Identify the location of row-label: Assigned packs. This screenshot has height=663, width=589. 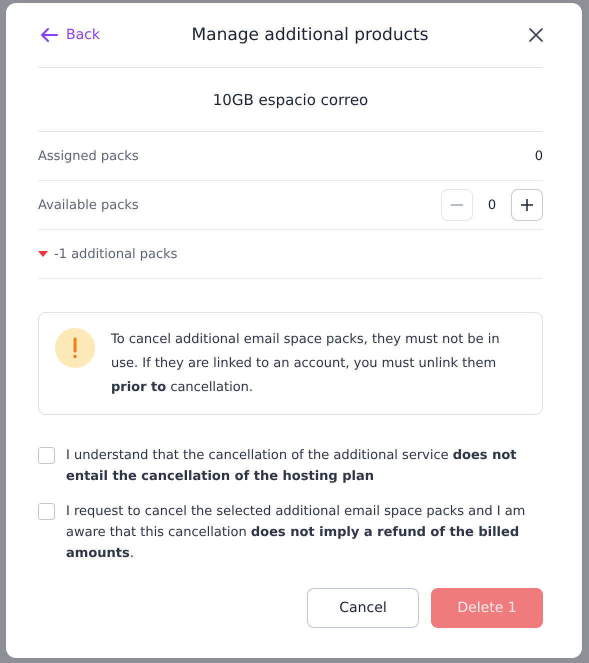
(88, 156).